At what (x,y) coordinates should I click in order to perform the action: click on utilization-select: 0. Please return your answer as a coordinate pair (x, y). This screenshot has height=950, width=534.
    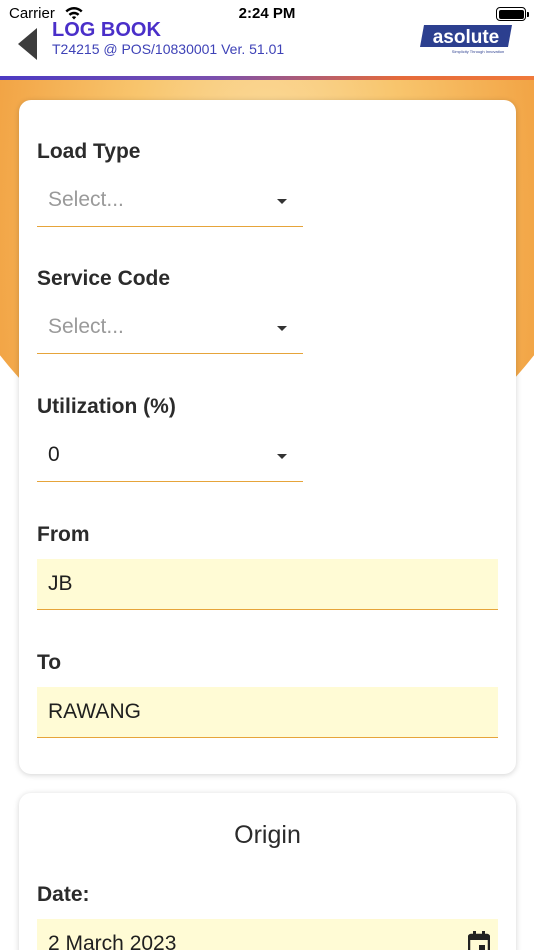
    Looking at the image, I should click on (170, 457).